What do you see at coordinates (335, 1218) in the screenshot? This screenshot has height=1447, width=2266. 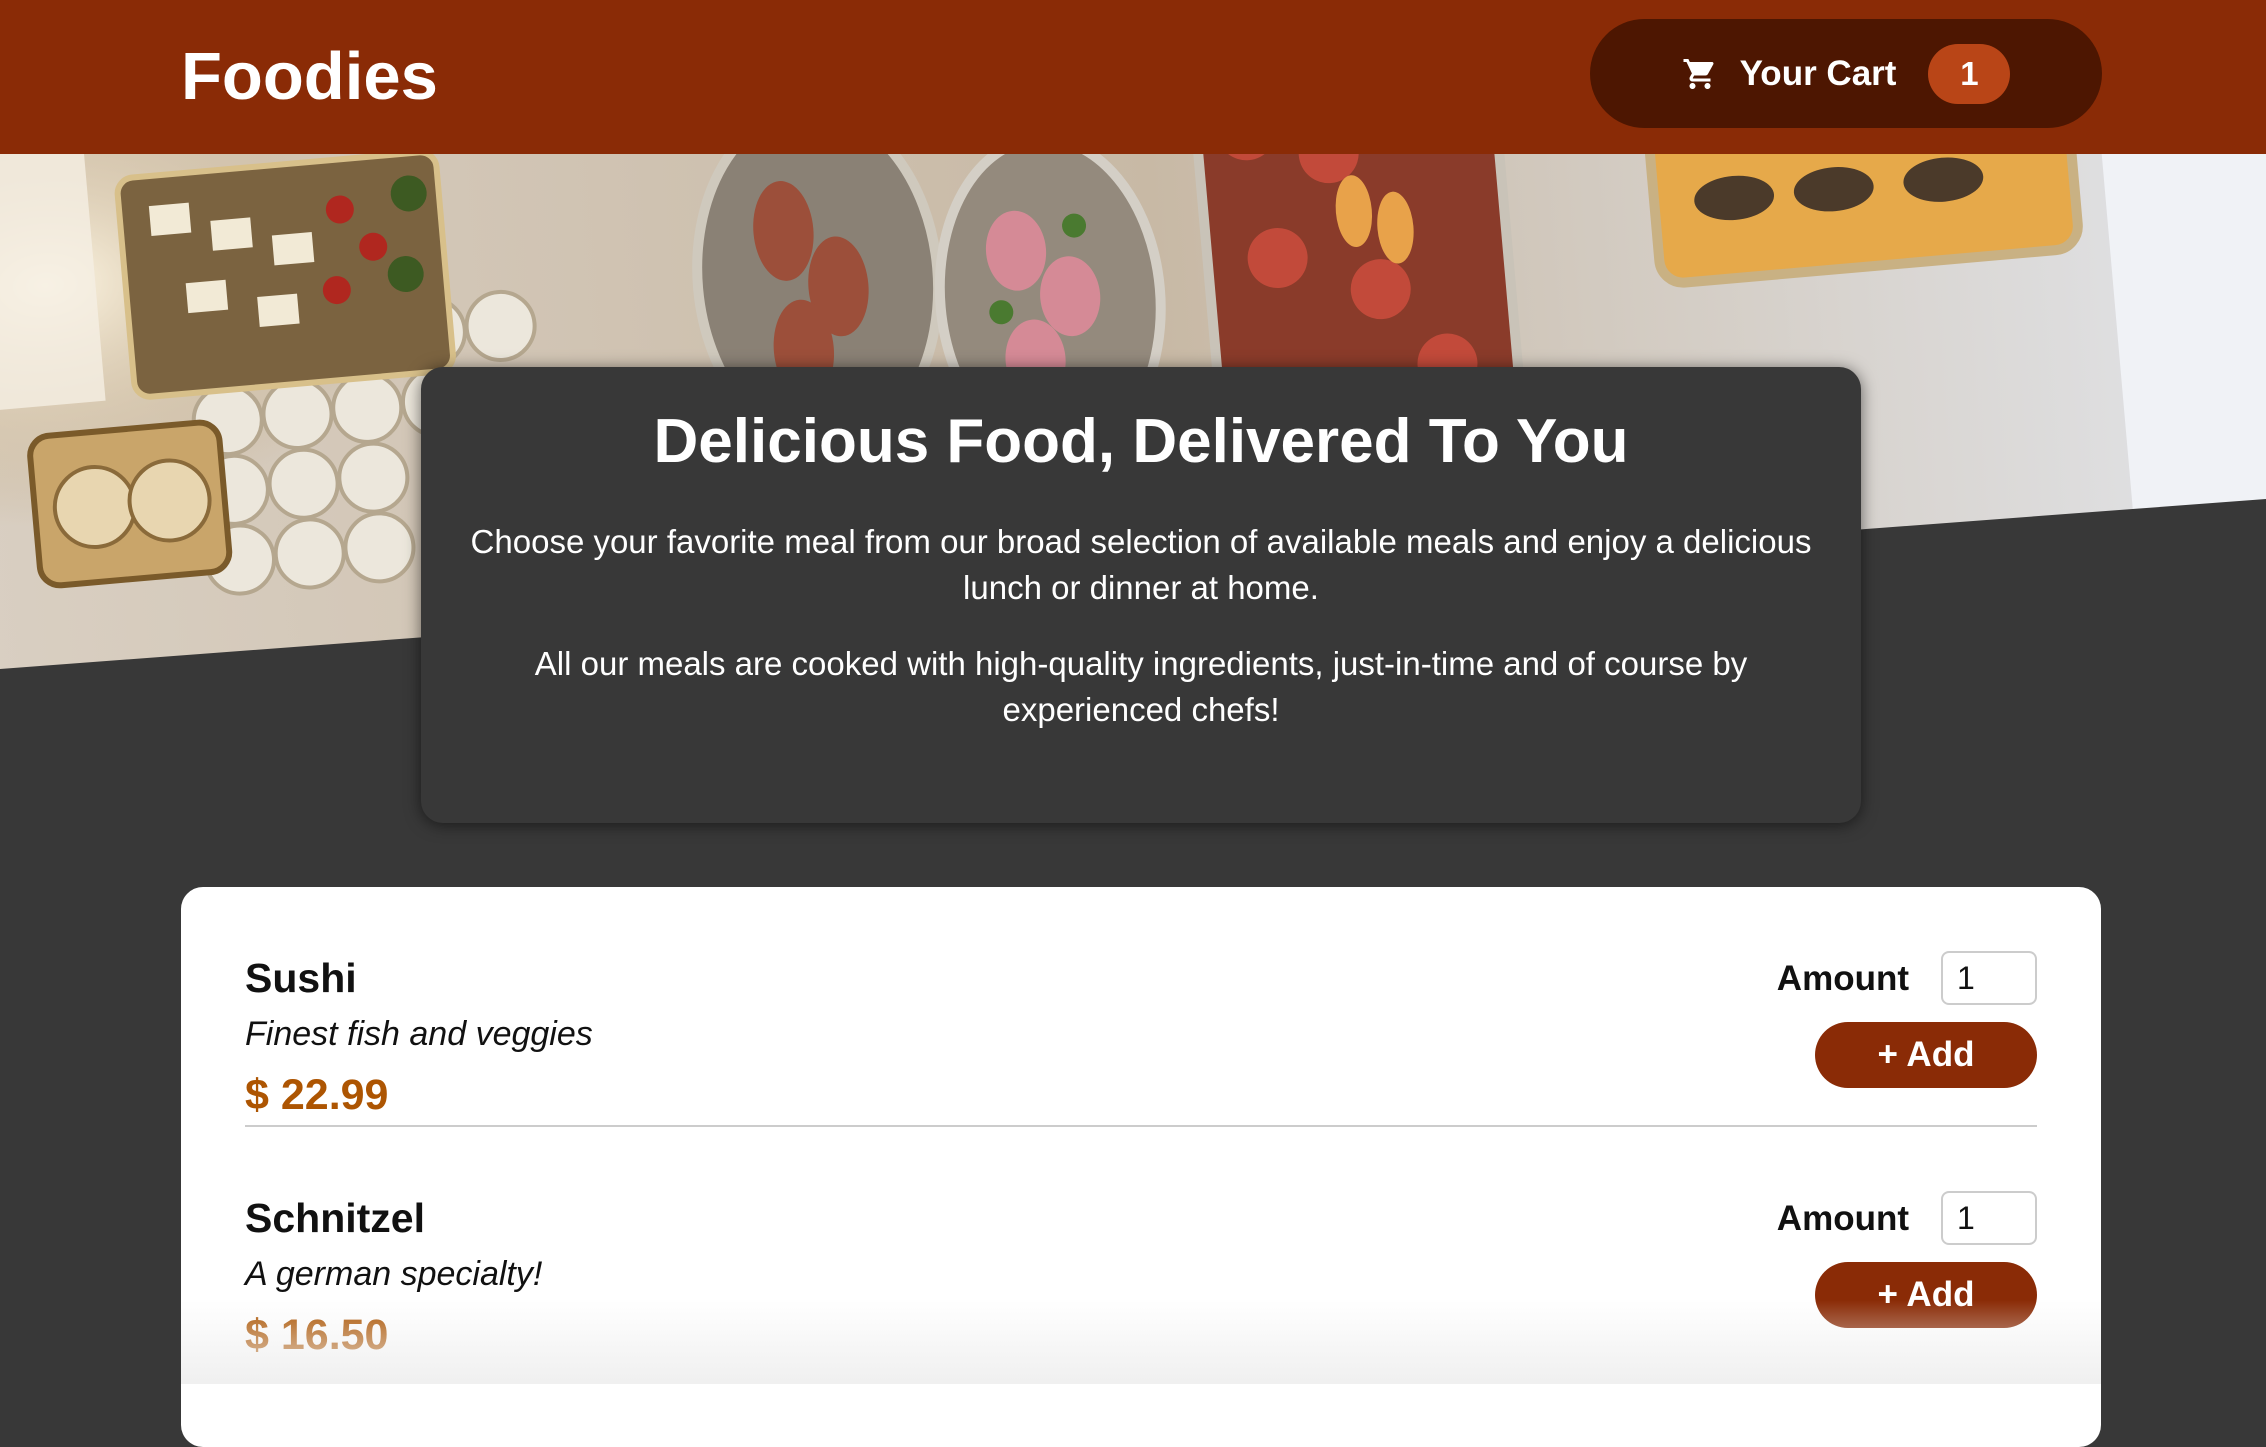 I see `meal-name: Schnitzel` at bounding box center [335, 1218].